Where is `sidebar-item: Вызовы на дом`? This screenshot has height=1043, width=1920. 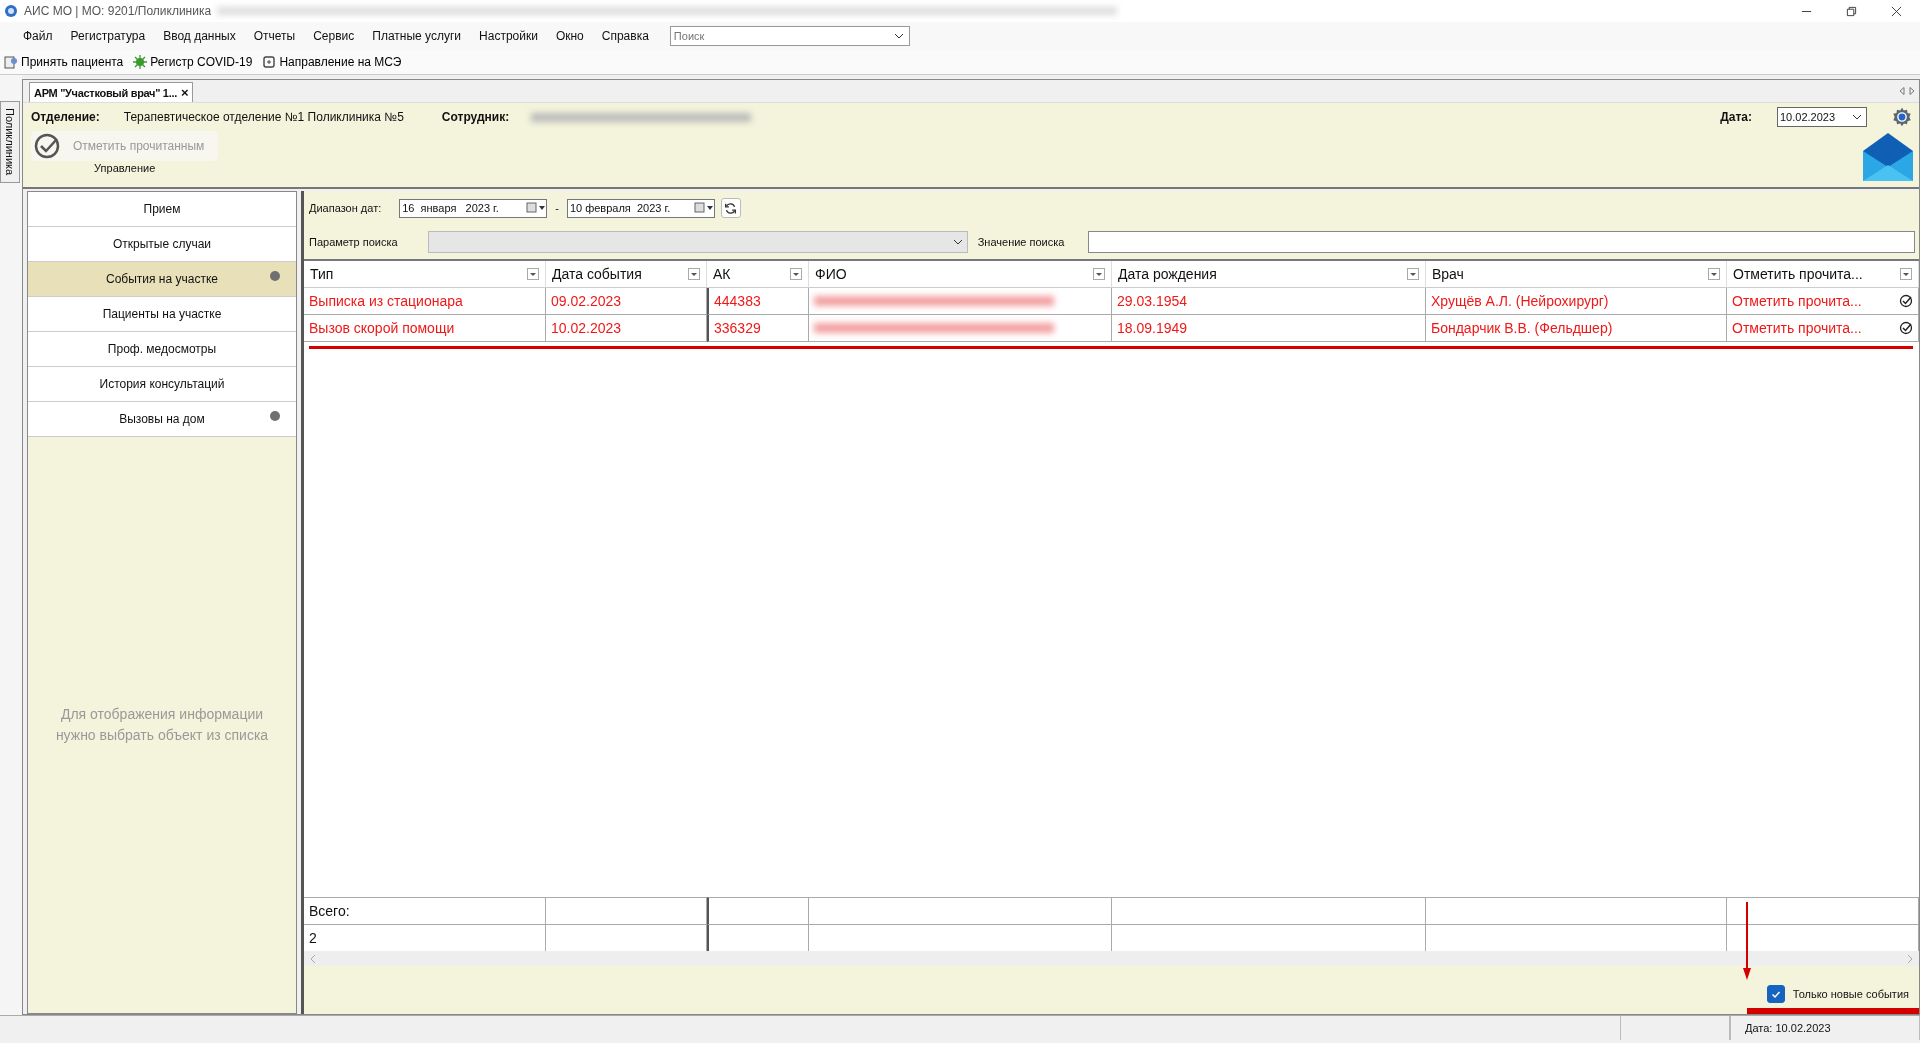 sidebar-item: Вызовы на дом is located at coordinates (162, 419).